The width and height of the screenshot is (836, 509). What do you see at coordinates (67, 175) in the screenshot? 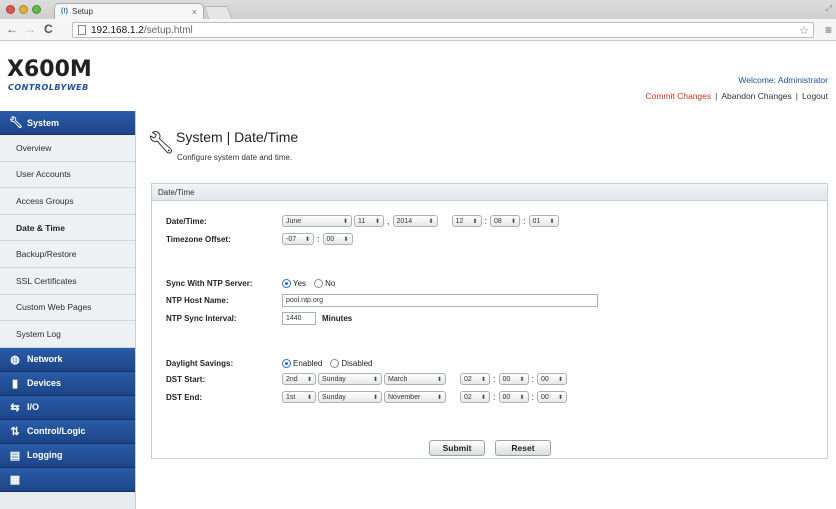
I see `sidebar-item-user-accounts: User Accounts` at bounding box center [67, 175].